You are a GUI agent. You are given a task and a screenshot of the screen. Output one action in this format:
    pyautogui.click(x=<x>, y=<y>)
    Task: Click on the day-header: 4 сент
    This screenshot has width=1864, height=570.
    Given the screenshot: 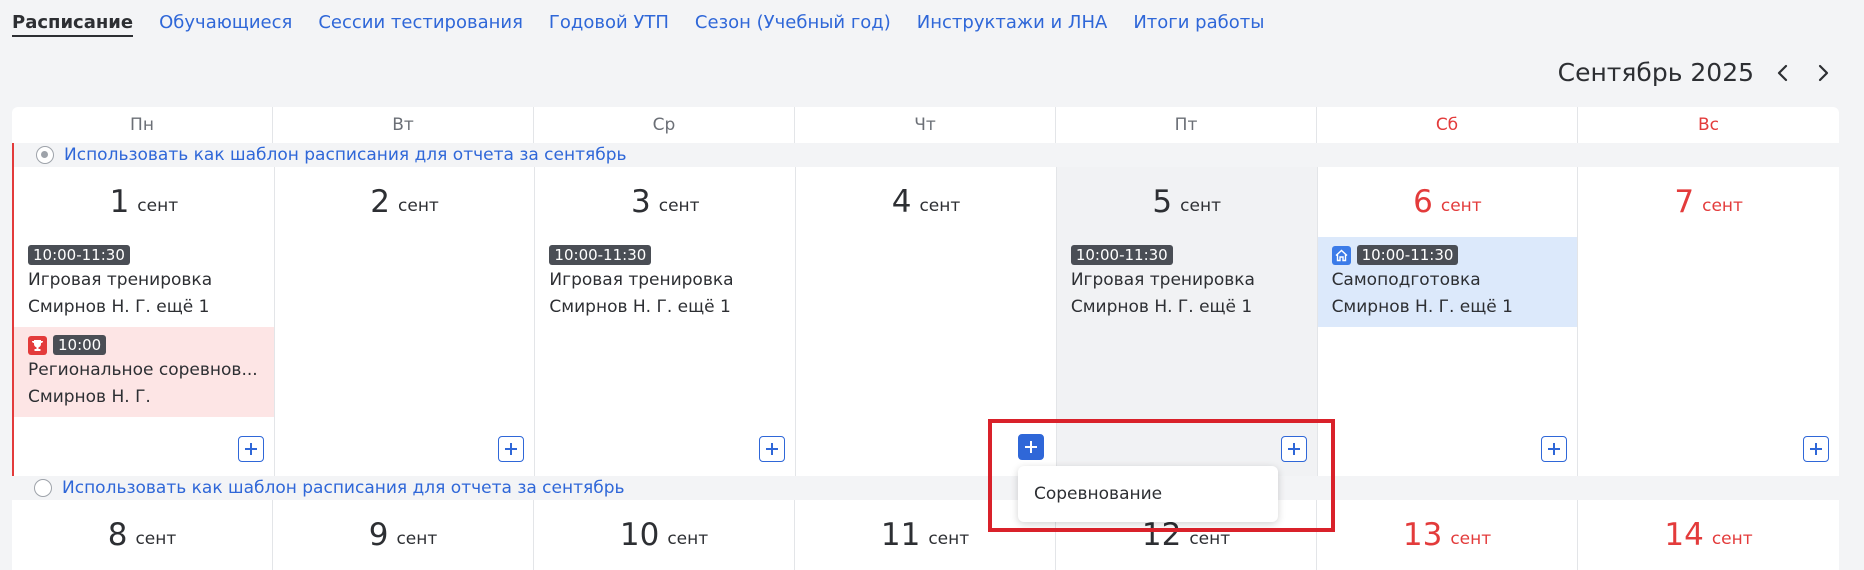 What is the action you would take?
    pyautogui.click(x=926, y=202)
    